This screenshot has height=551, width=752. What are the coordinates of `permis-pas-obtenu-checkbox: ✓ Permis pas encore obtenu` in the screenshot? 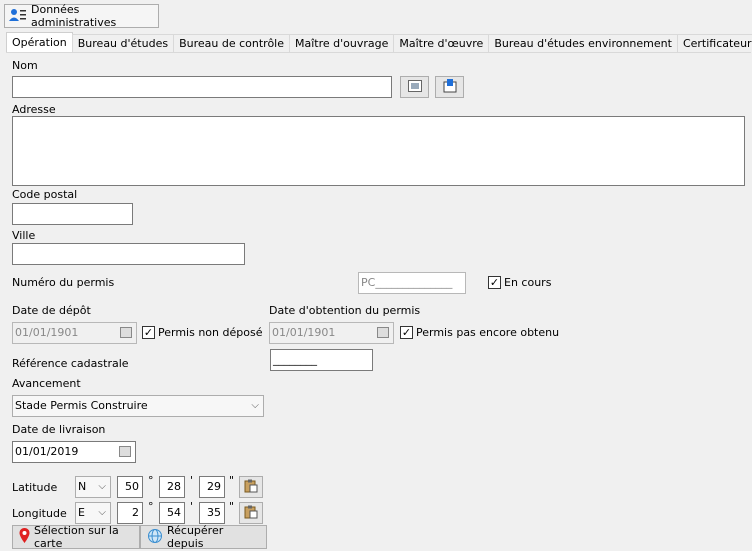 It's located at (479, 332).